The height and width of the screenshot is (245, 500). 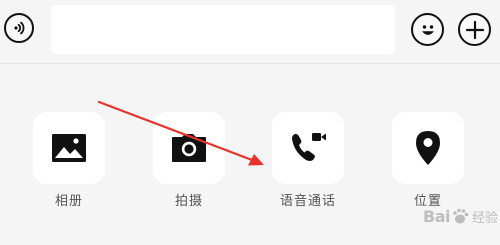 What do you see at coordinates (427, 201) in the screenshot?
I see `location-label: 位置` at bounding box center [427, 201].